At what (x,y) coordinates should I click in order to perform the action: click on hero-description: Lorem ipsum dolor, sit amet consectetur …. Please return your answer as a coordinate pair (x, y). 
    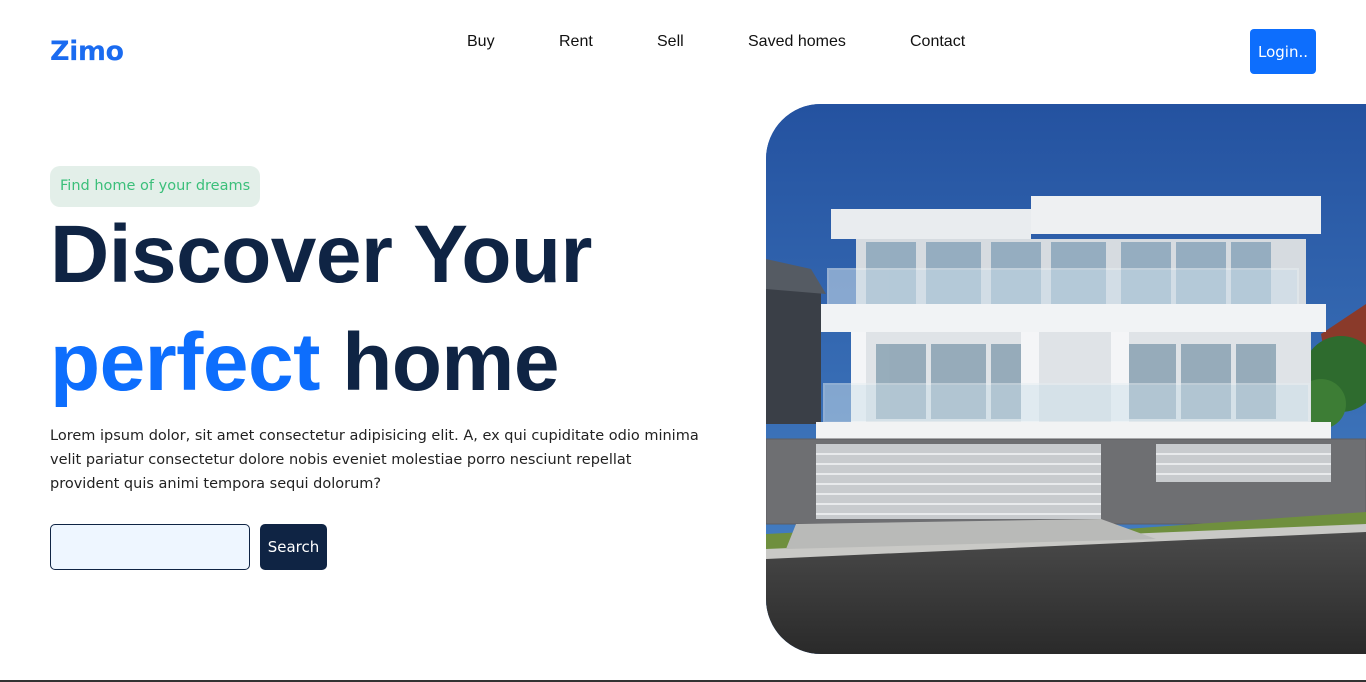
    Looking at the image, I should click on (374, 460).